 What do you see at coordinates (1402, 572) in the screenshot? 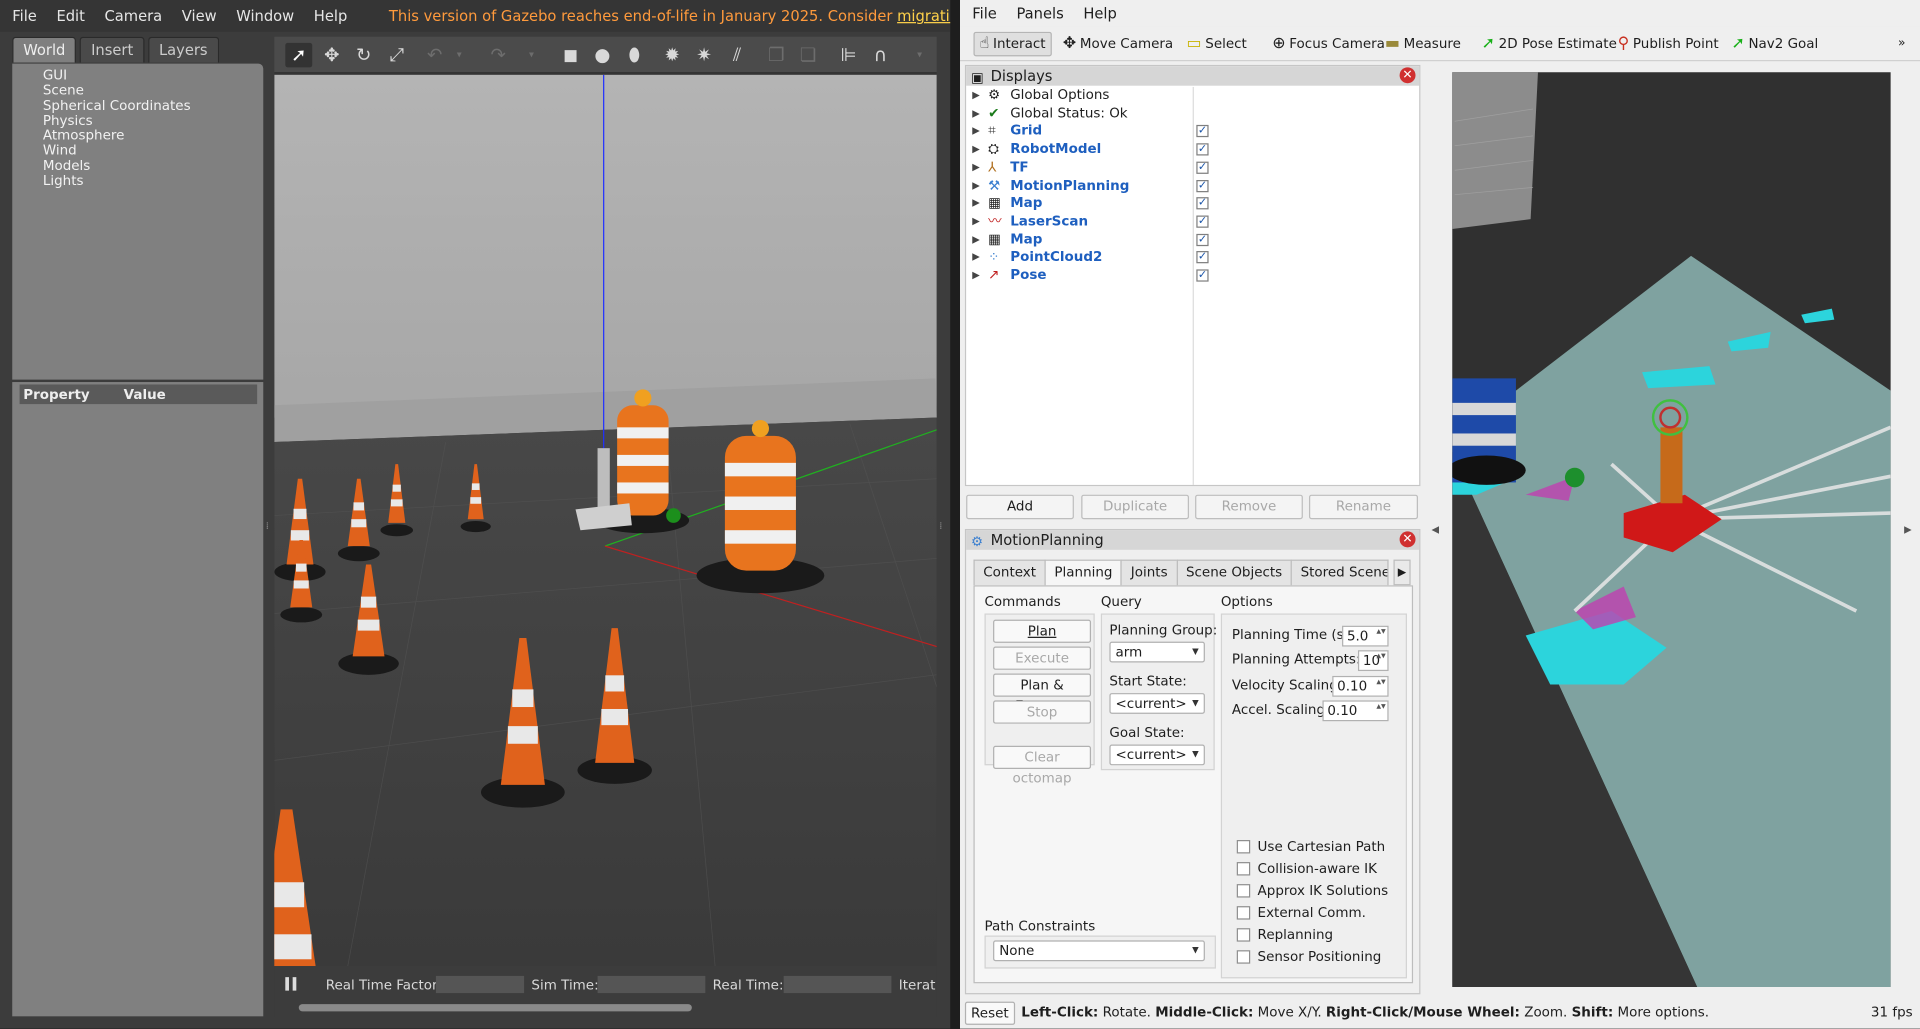
I see `tab-scroll-right-icon: ▶` at bounding box center [1402, 572].